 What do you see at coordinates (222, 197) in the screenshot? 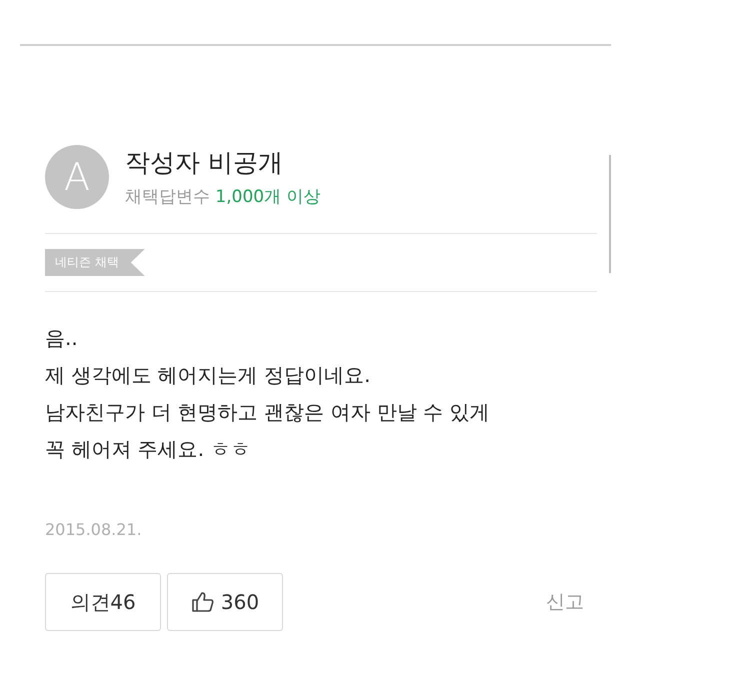
I see `answer-count: 채택답변수 1,000개 이상` at bounding box center [222, 197].